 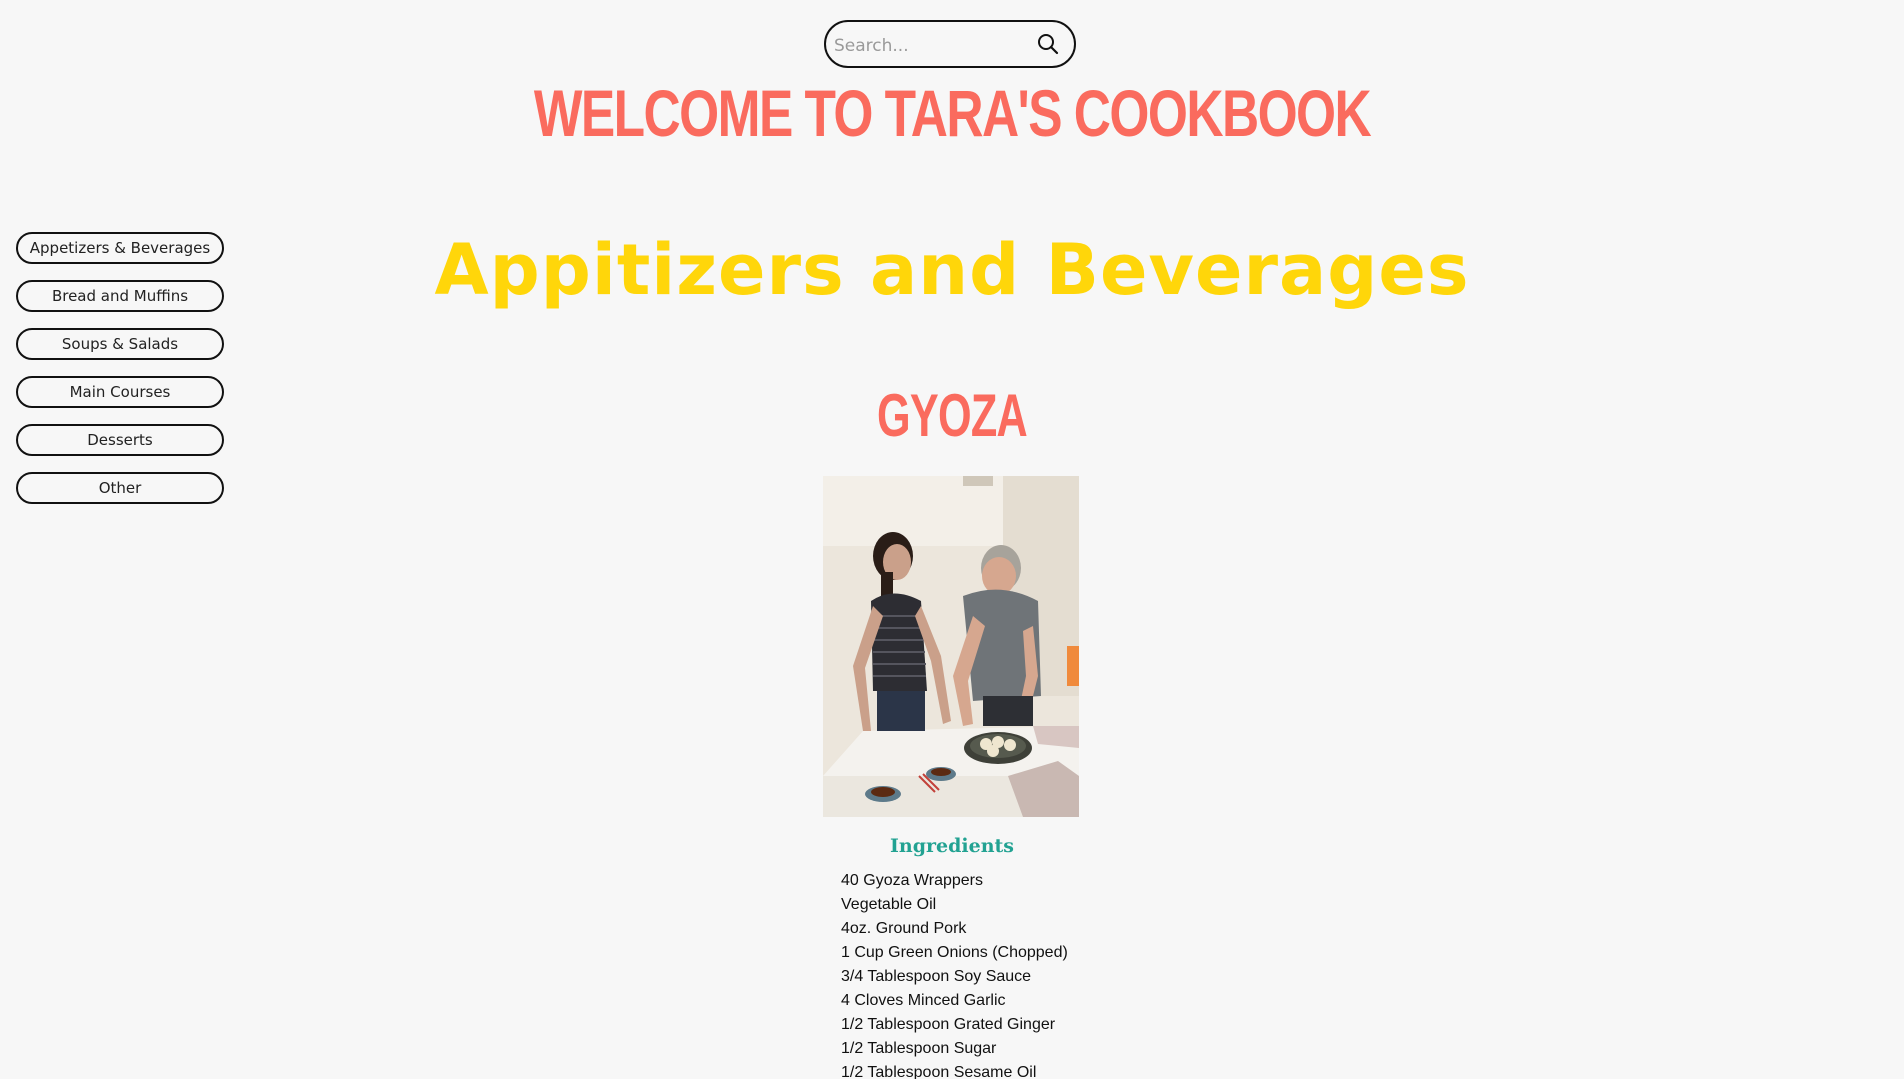 What do you see at coordinates (919, 1048) in the screenshot?
I see `list-item: 1/2 Tablespoon Sugar` at bounding box center [919, 1048].